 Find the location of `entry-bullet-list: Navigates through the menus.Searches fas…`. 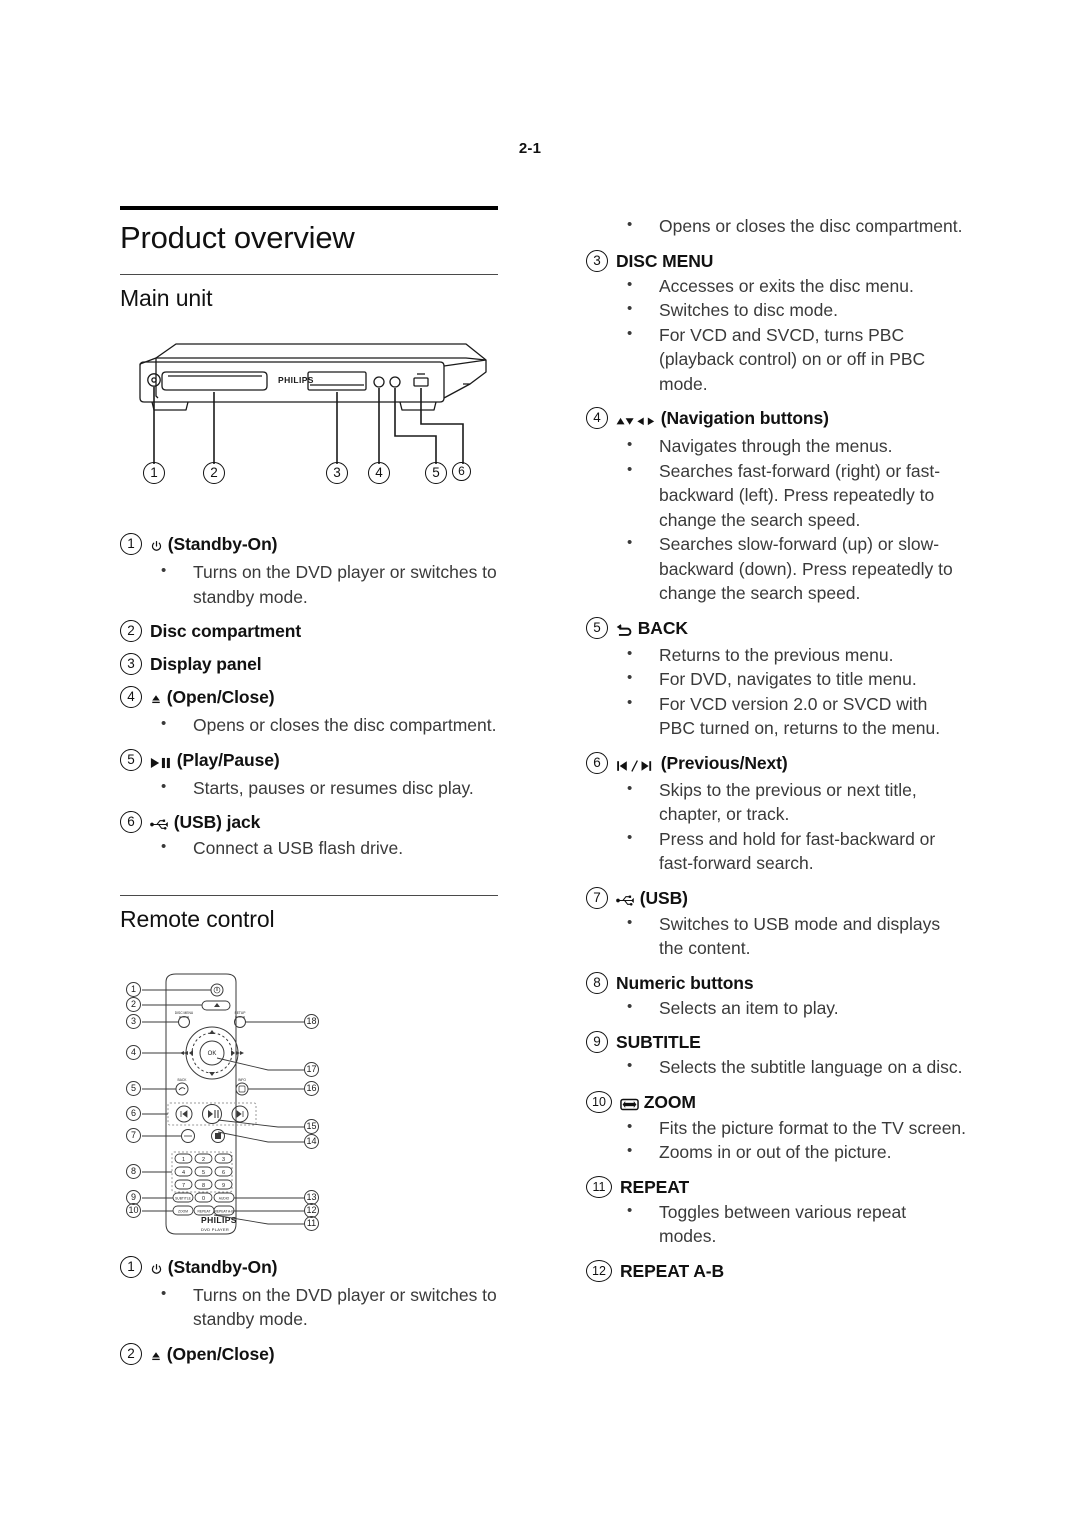

entry-bullet-list: Navigates through the menus.Searches fas… is located at coordinates (777, 519).